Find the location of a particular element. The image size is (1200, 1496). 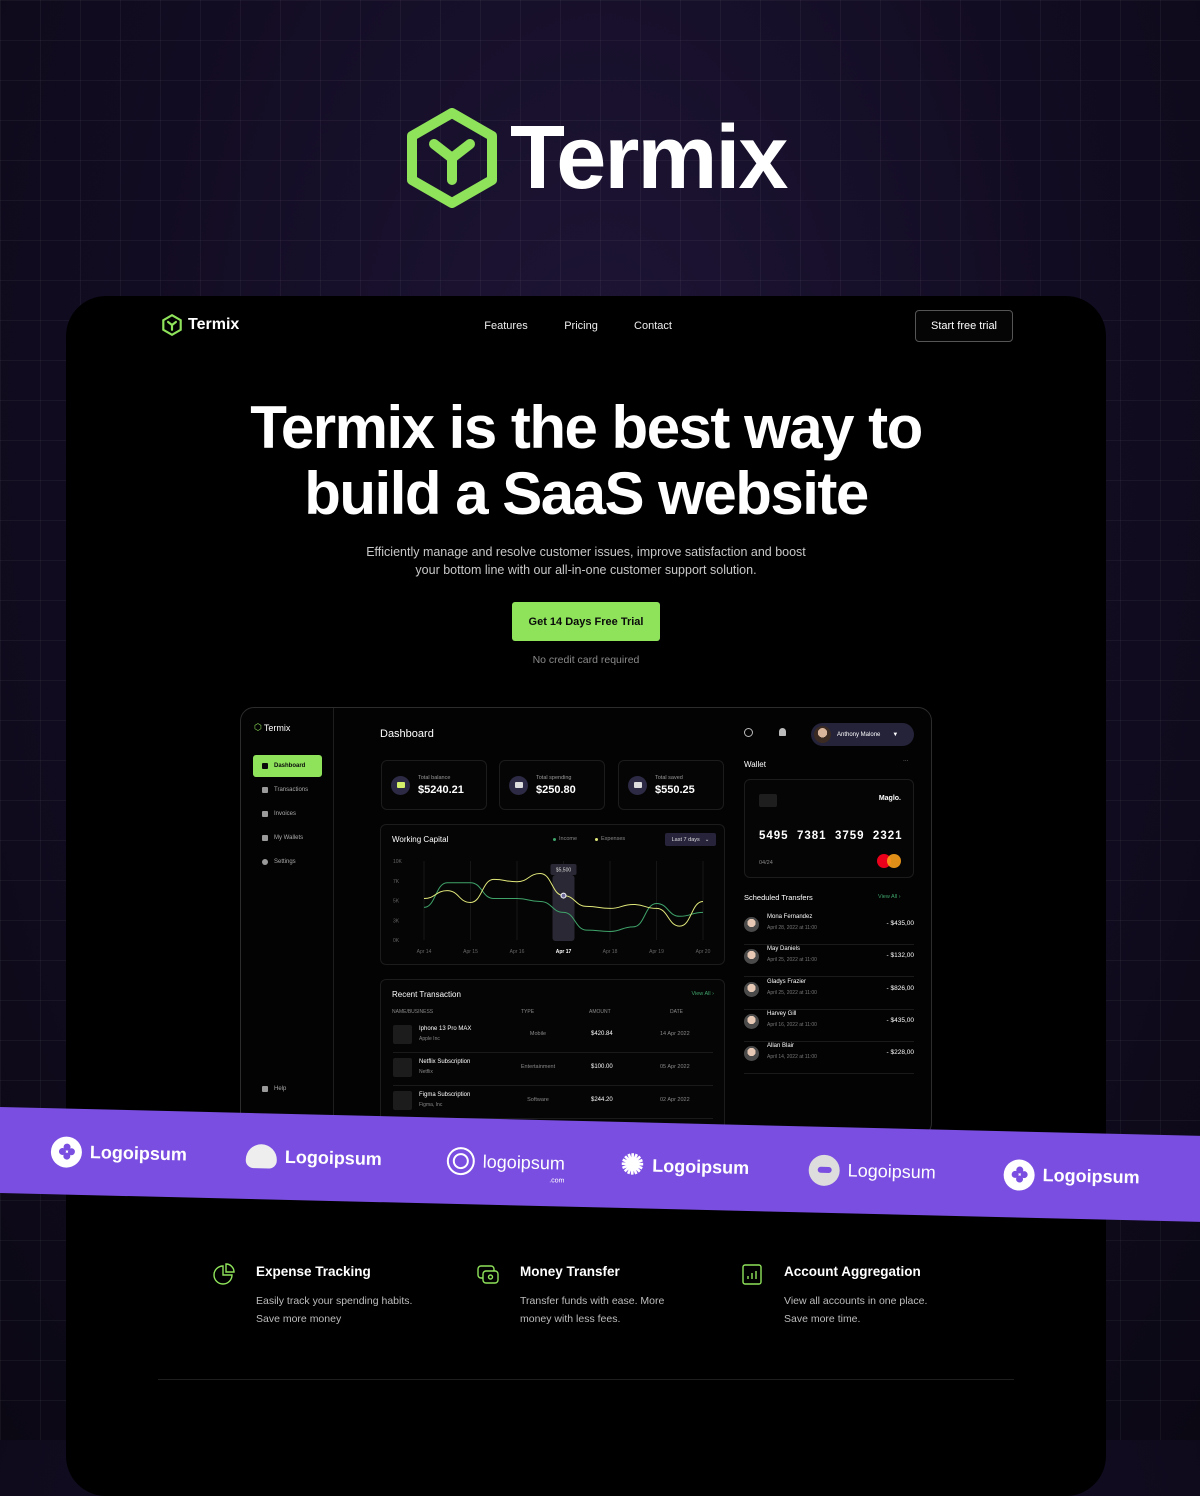

x-tick-label: Apr 19 is located at coordinates (656, 952).